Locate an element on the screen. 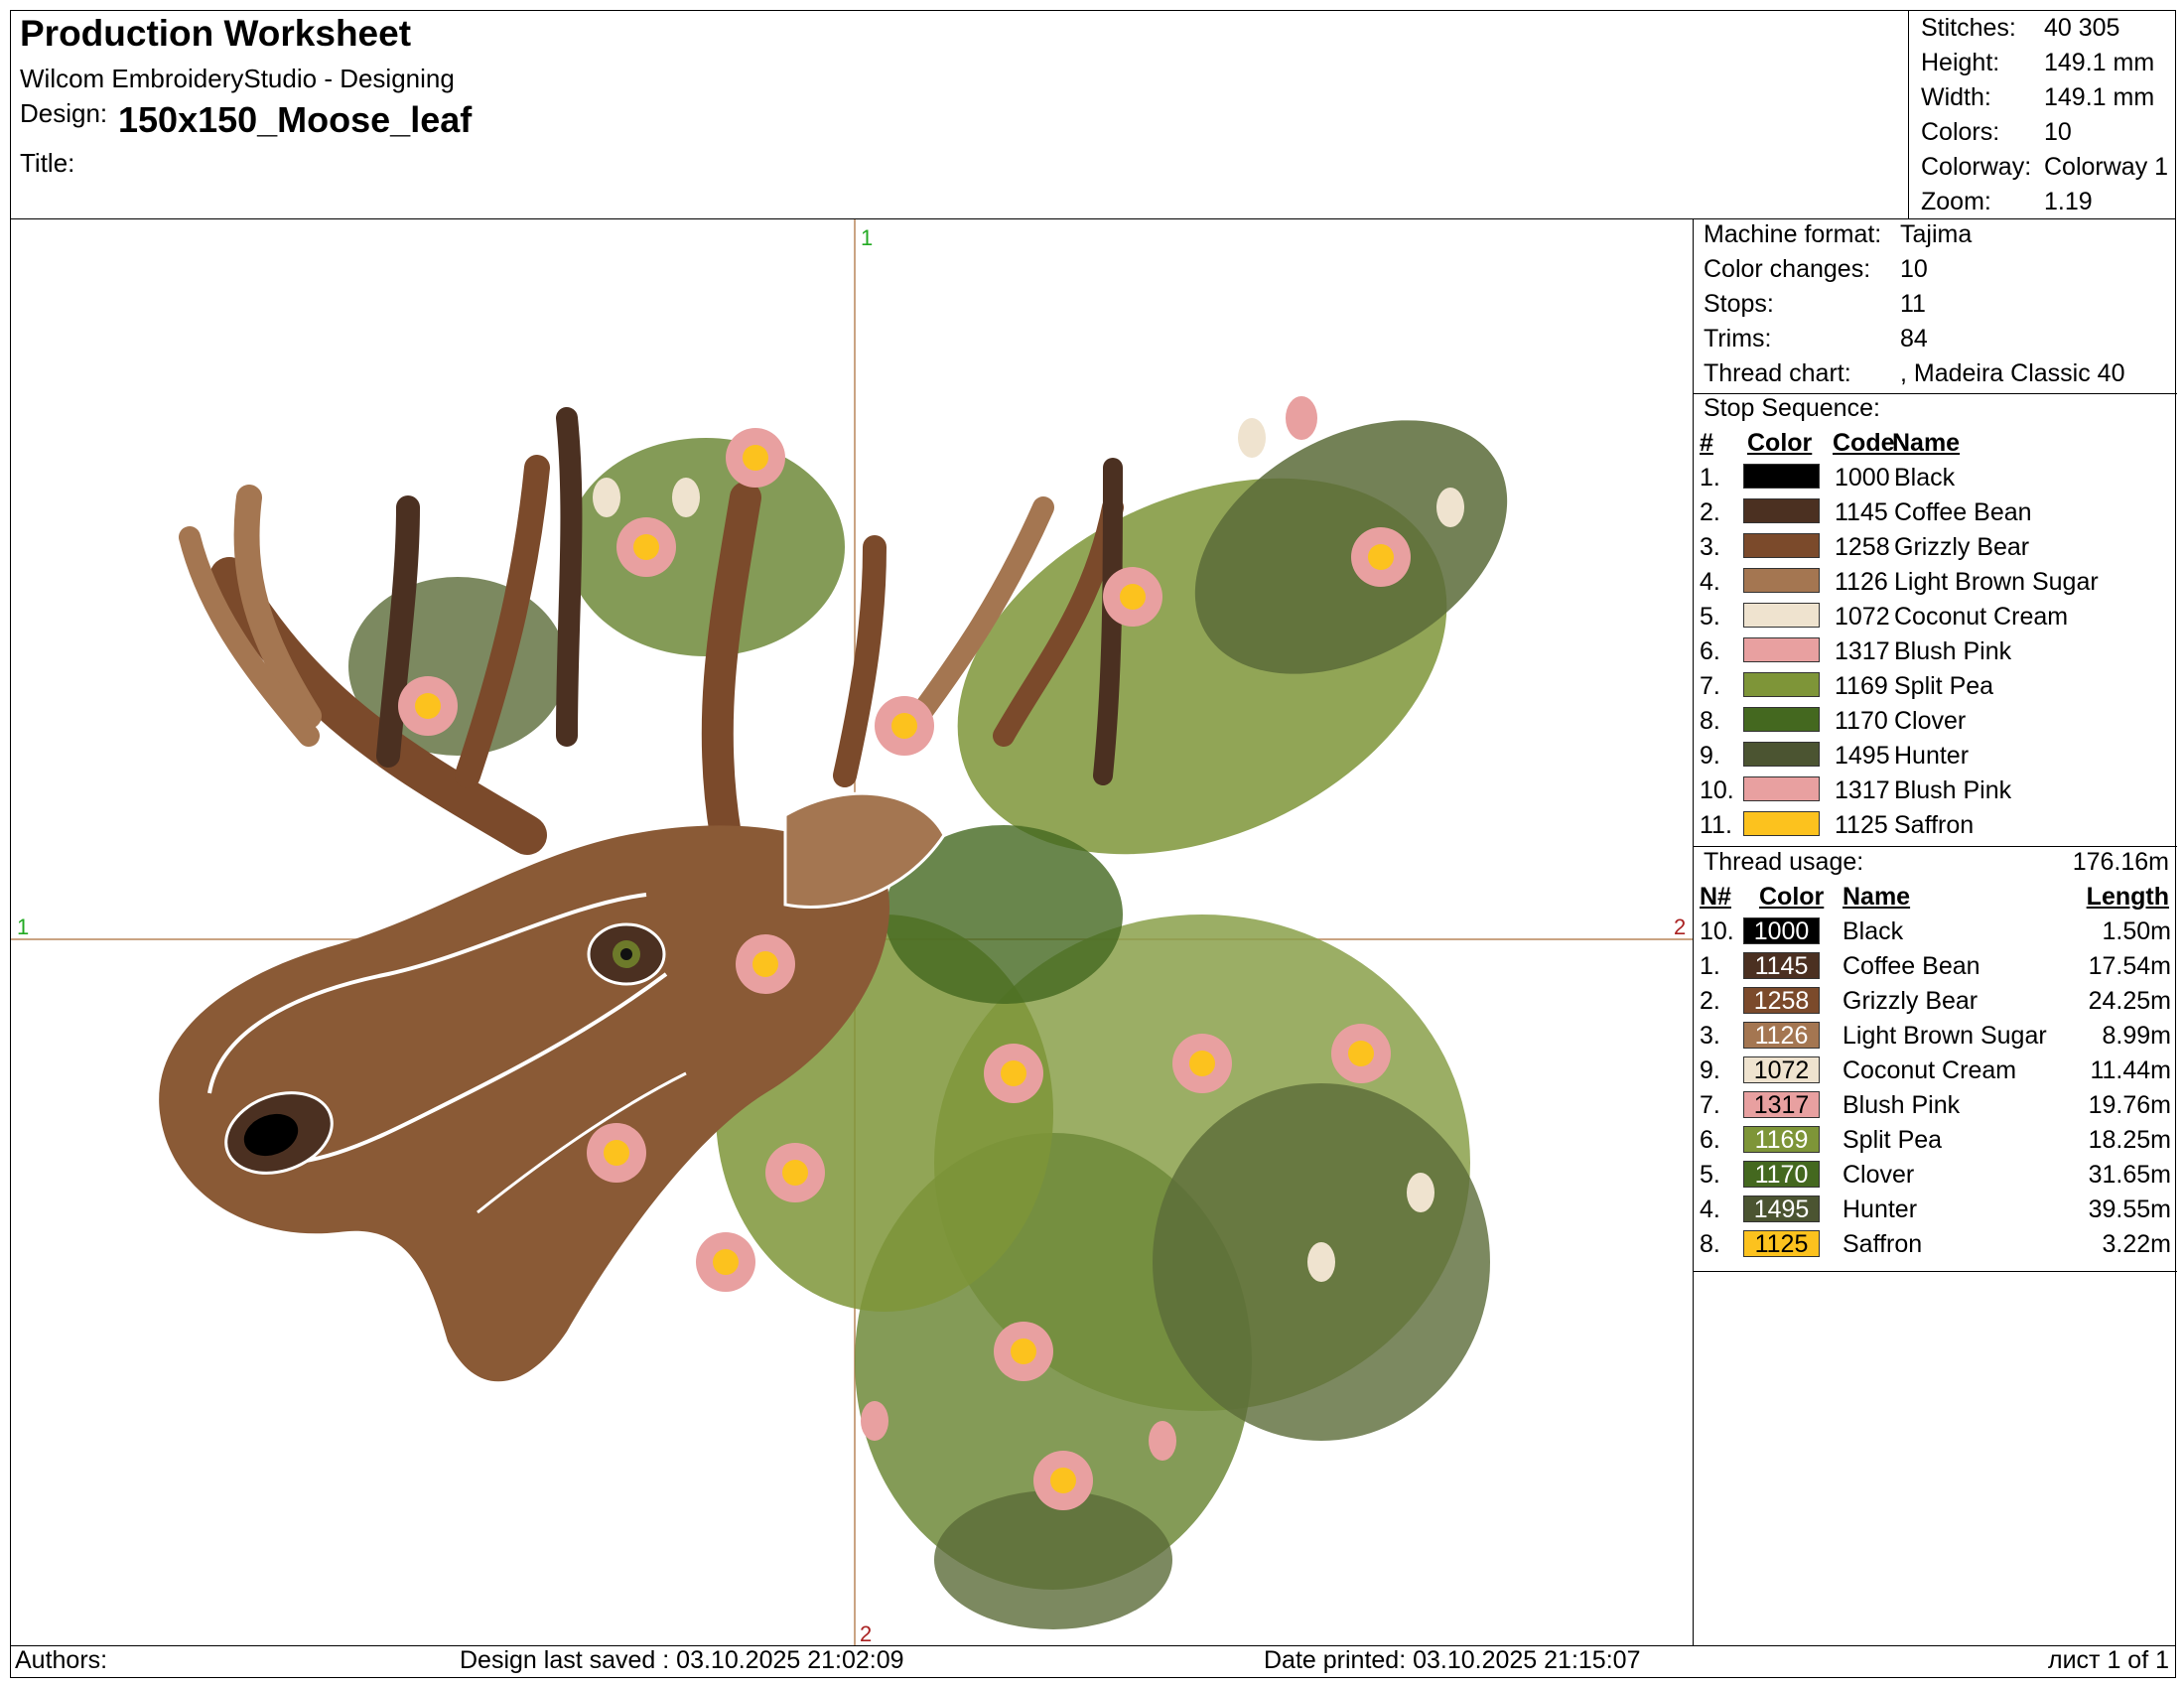 The width and height of the screenshot is (2184, 1688). color-swatch: 1169 is located at coordinates (1781, 1140).